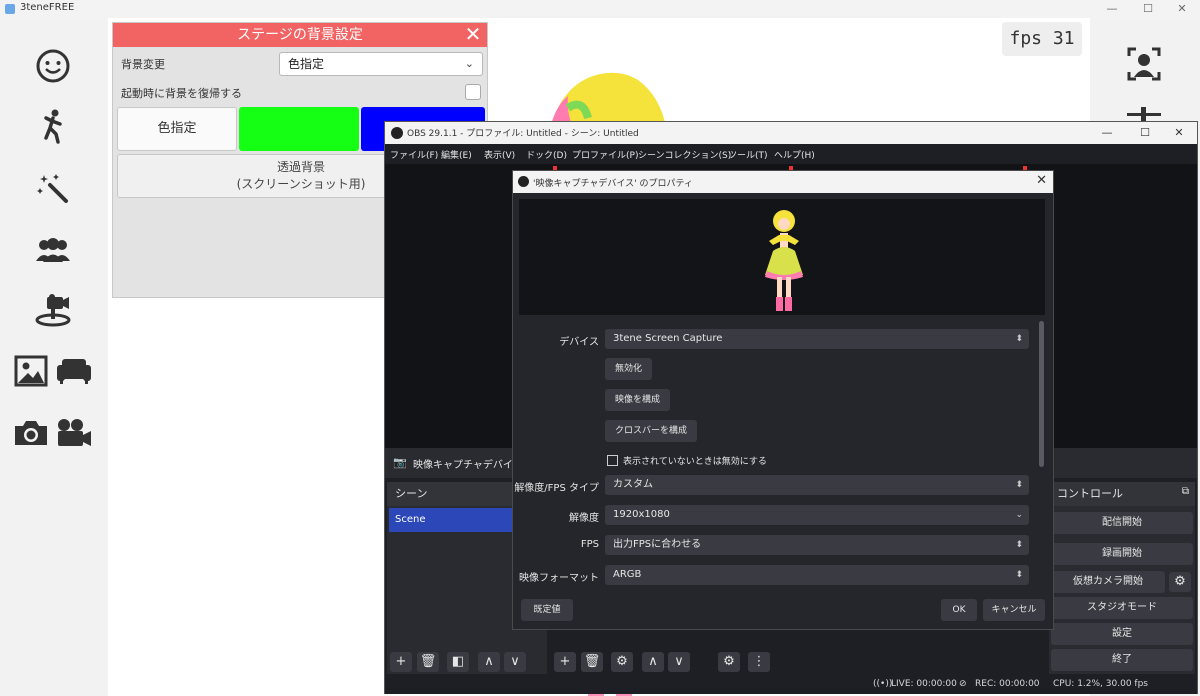  I want to click on capture-preview, so click(782, 257).